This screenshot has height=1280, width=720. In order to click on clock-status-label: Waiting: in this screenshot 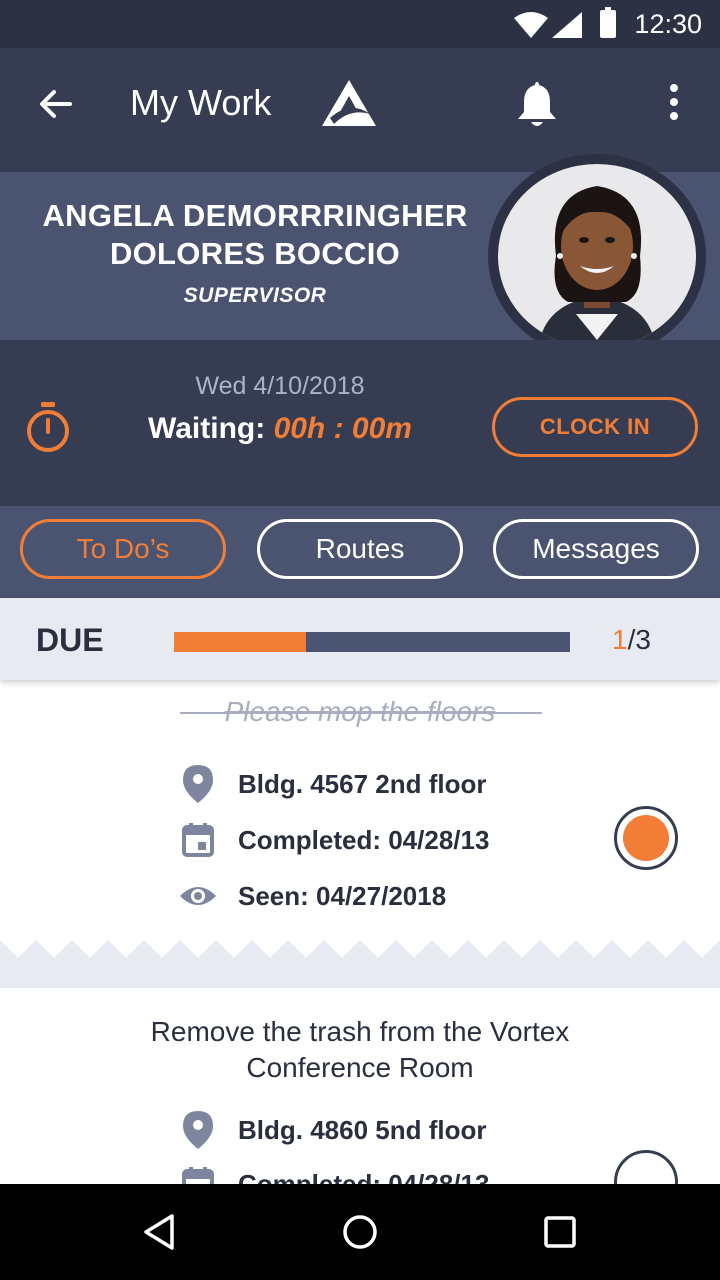, I will do `click(207, 428)`.